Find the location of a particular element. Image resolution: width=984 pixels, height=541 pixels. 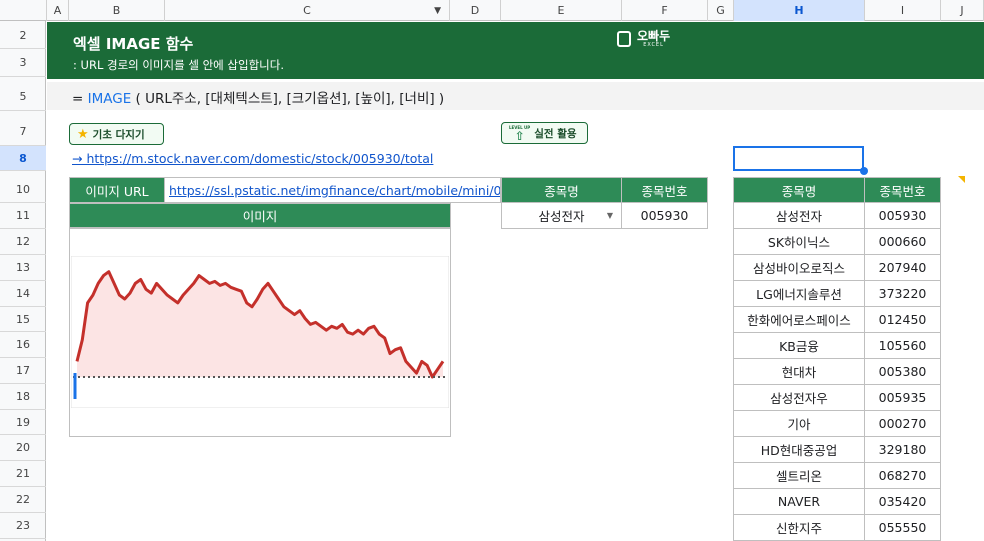

select-all-corner is located at coordinates (23, 10).